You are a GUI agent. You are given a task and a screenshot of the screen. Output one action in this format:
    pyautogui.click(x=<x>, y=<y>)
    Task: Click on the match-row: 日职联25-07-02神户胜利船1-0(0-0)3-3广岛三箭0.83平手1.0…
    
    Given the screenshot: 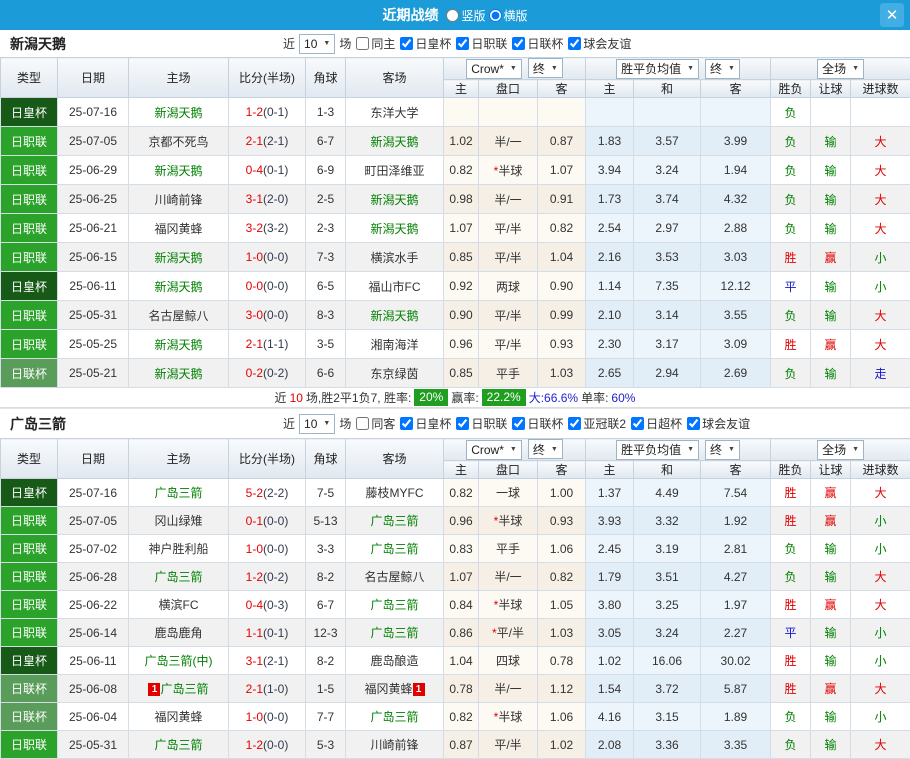 What is the action you would take?
    pyautogui.click(x=455, y=549)
    